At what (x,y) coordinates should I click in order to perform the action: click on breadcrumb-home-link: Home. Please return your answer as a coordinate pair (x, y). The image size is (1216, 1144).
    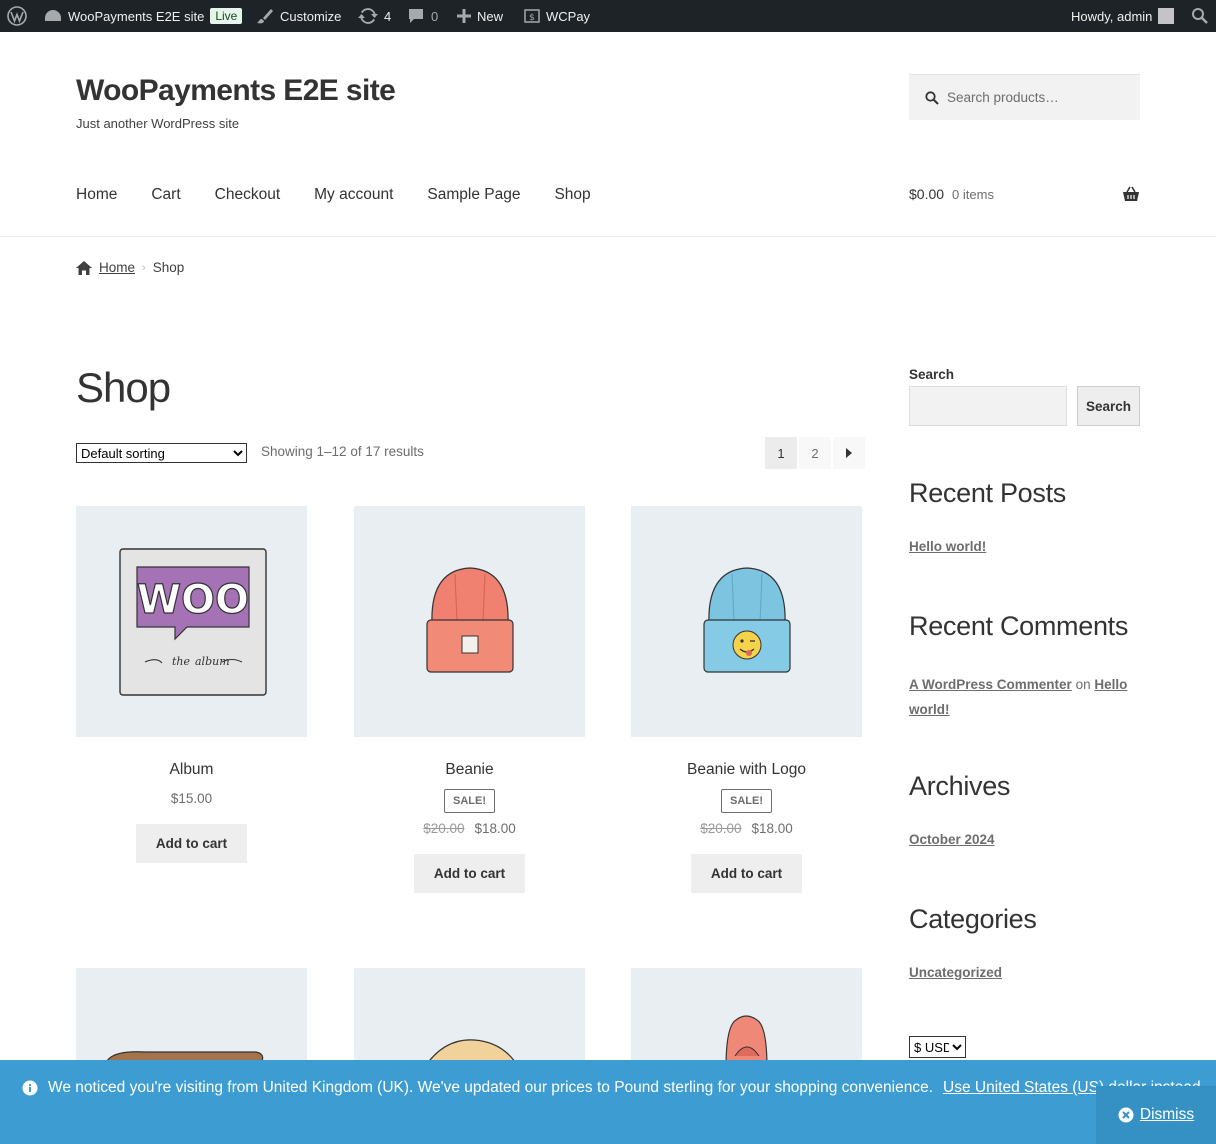
    Looking at the image, I should click on (117, 267).